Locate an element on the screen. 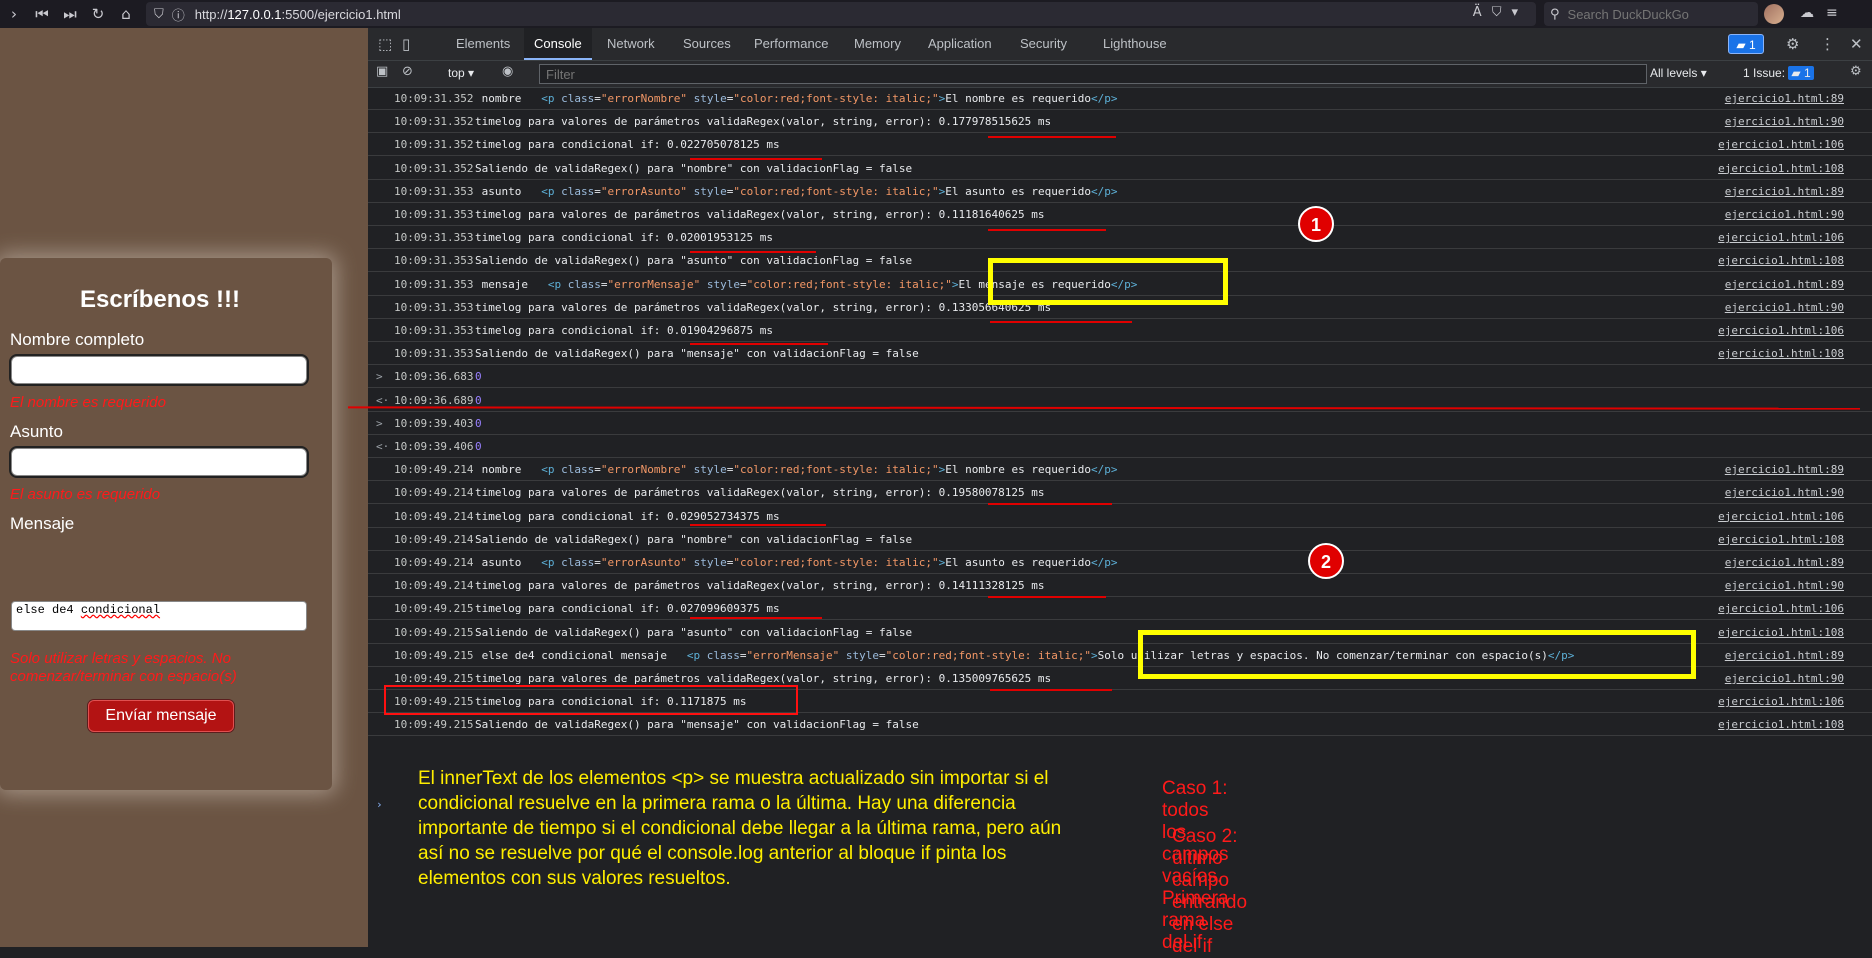 The image size is (1872, 958). nombre-input is located at coordinates (159, 370).